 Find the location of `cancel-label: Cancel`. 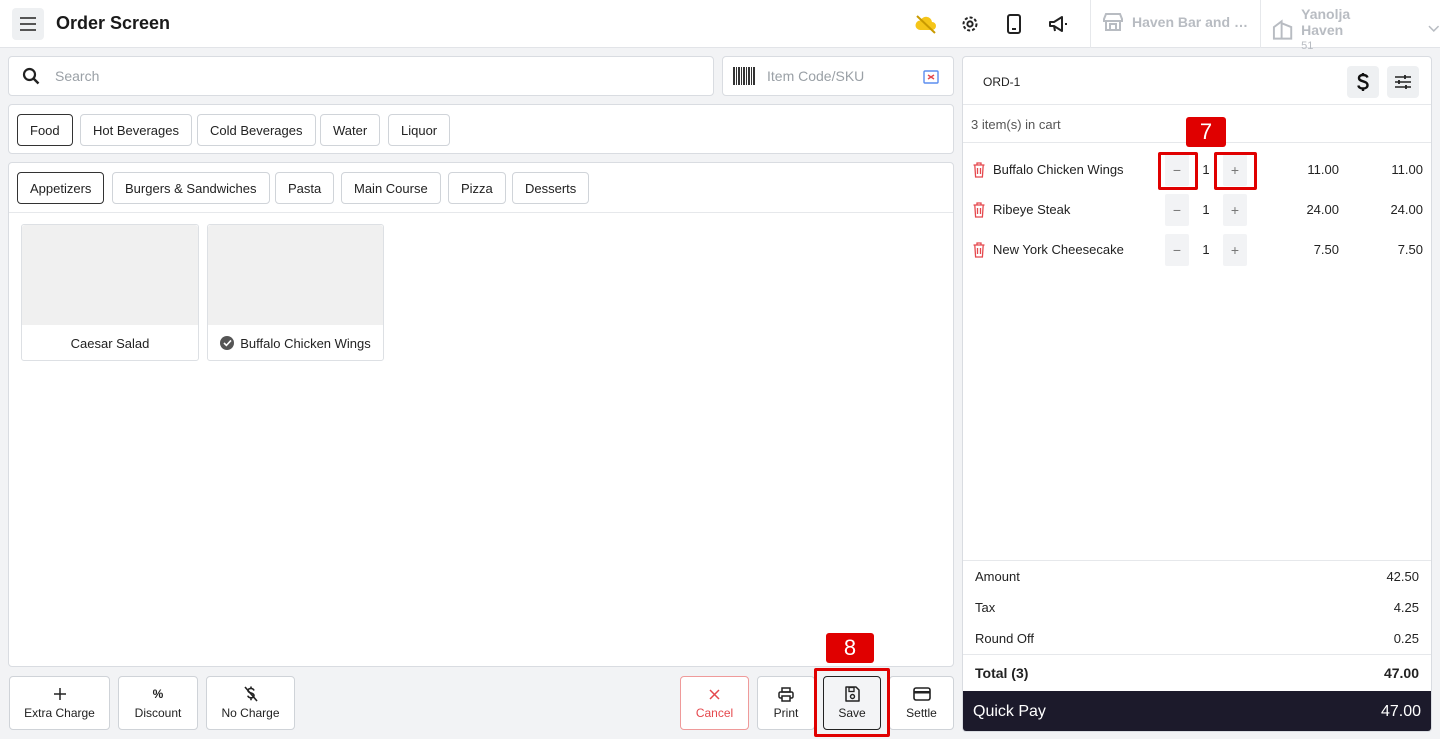

cancel-label: Cancel is located at coordinates (714, 713).